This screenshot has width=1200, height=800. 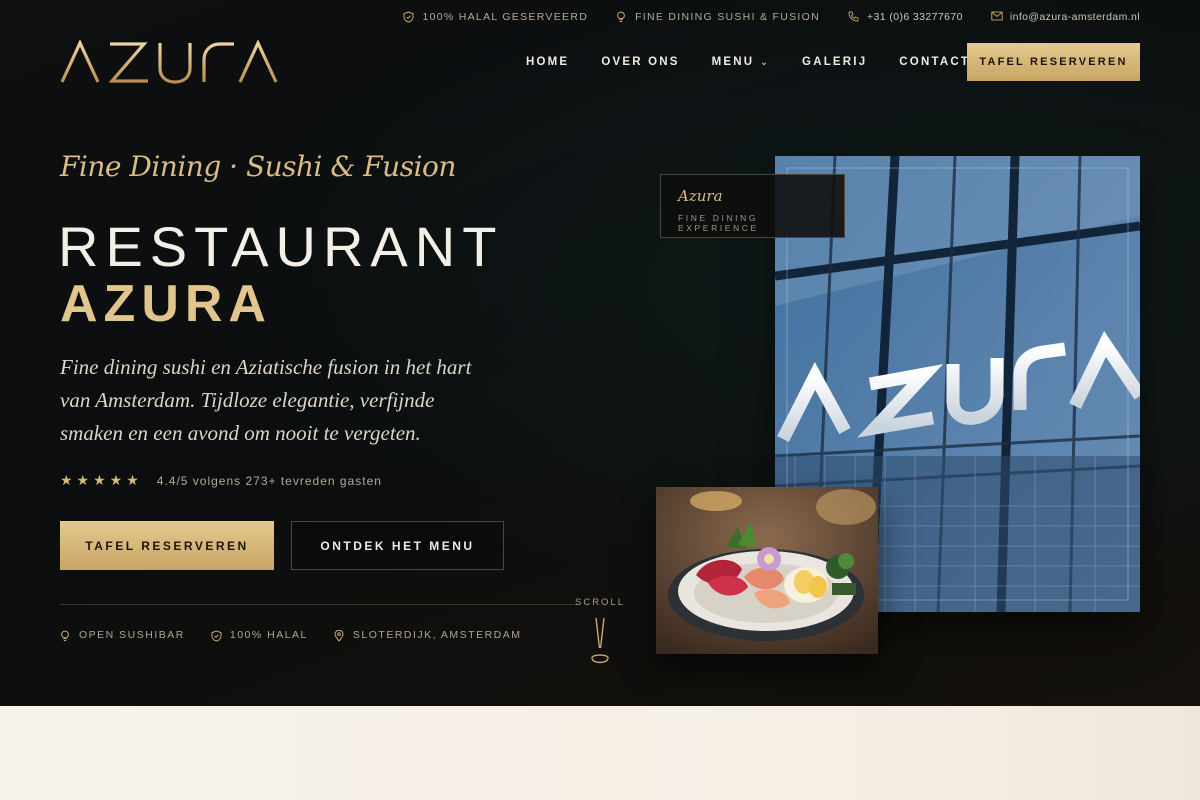 I want to click on feature-label: 100% HALAL, so click(x=268, y=635).